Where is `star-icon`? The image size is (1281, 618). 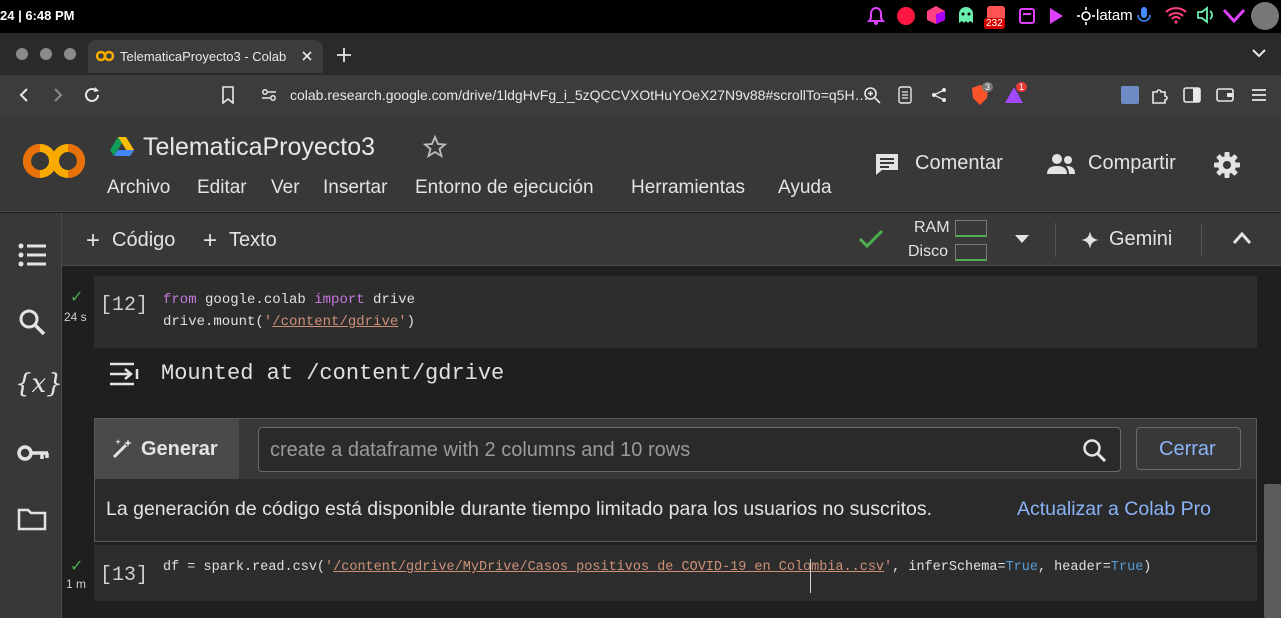
star-icon is located at coordinates (435, 147).